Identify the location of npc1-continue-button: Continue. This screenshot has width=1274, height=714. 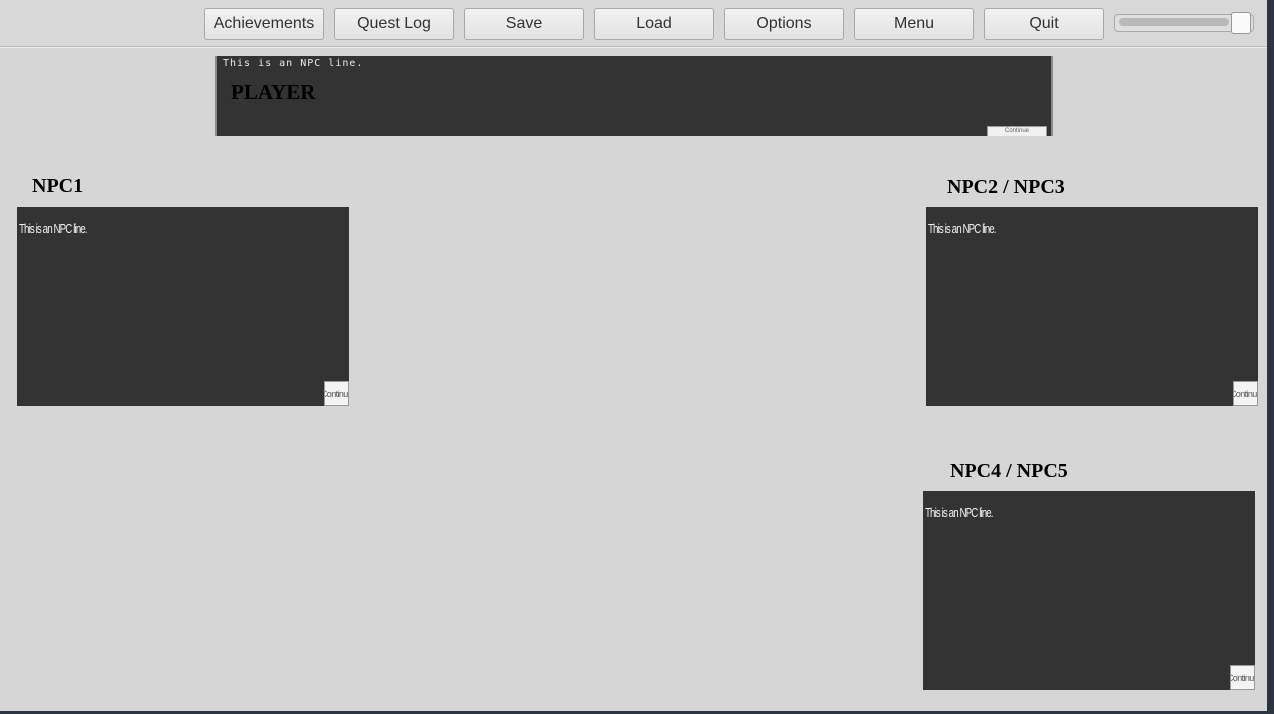
(336, 393).